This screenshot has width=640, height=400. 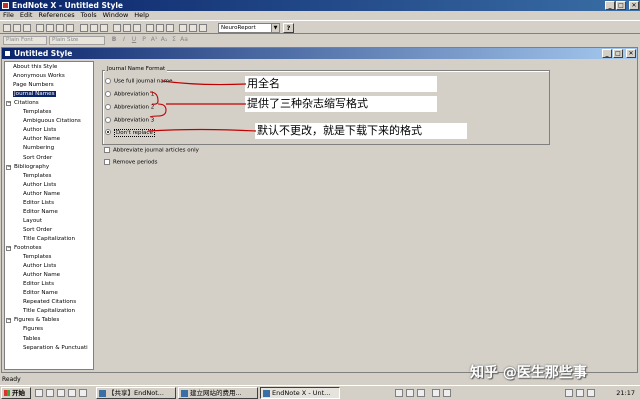 I want to click on checkbox-remove-periods: Remove periods, so click(x=130, y=163).